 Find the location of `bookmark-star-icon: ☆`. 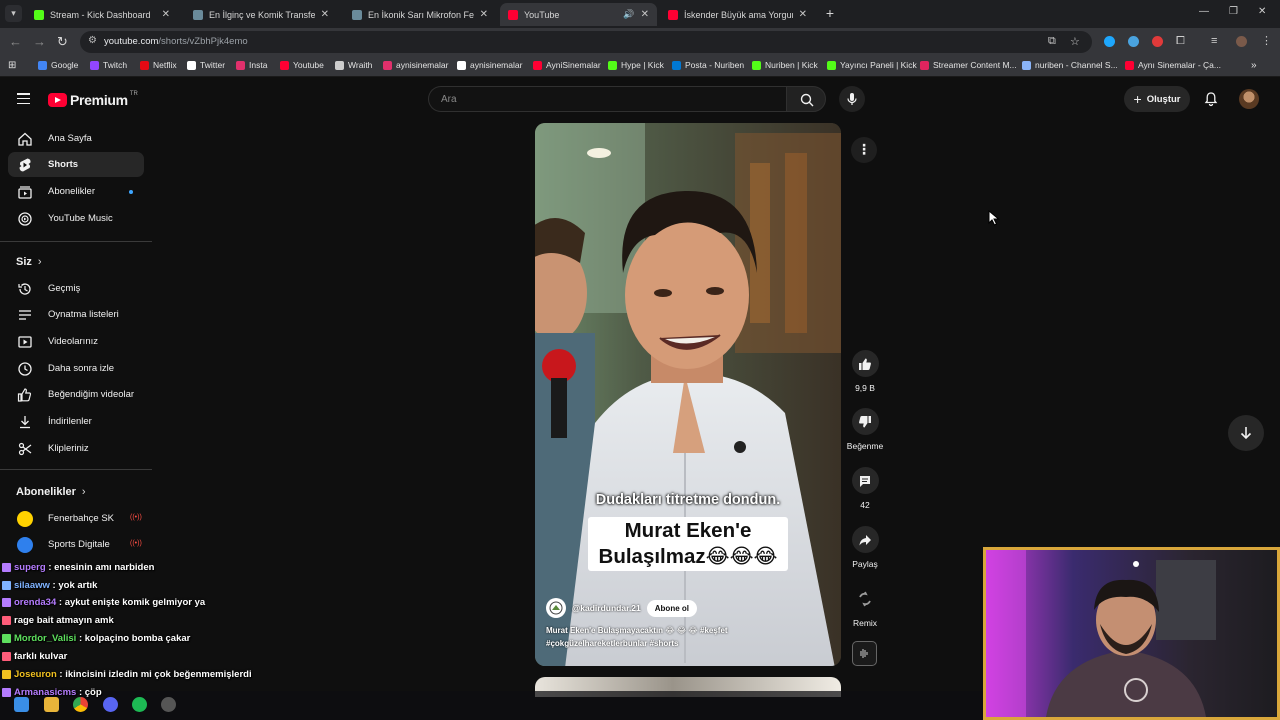

bookmark-star-icon: ☆ is located at coordinates (1075, 41).